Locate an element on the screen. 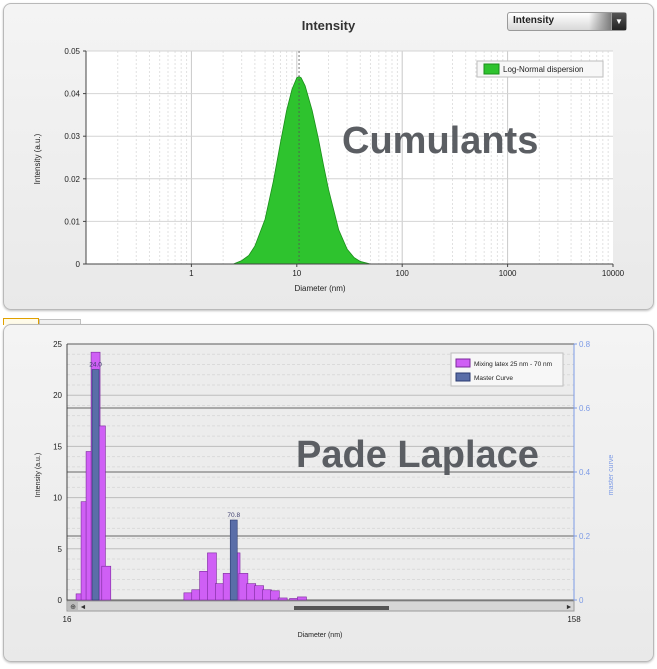 This screenshot has height=669, width=657. legend-label-latex: Mixing latex 25 nm - 70 nm is located at coordinates (513, 364).